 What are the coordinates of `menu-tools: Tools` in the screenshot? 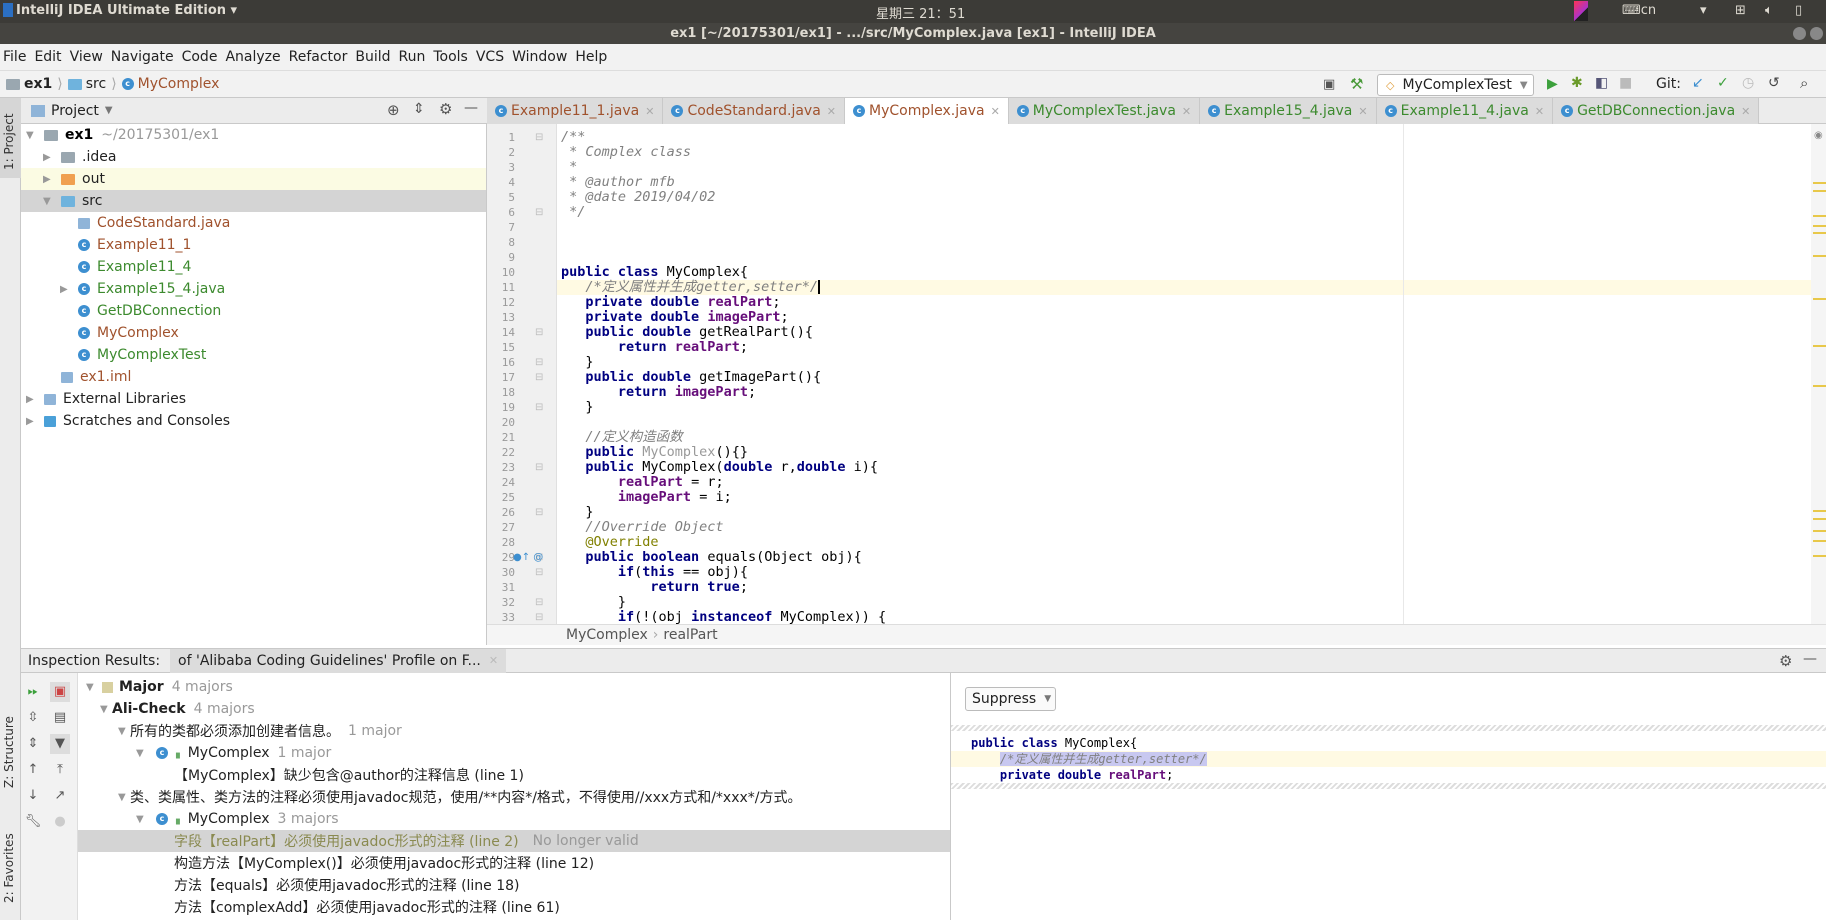 It's located at (450, 57).